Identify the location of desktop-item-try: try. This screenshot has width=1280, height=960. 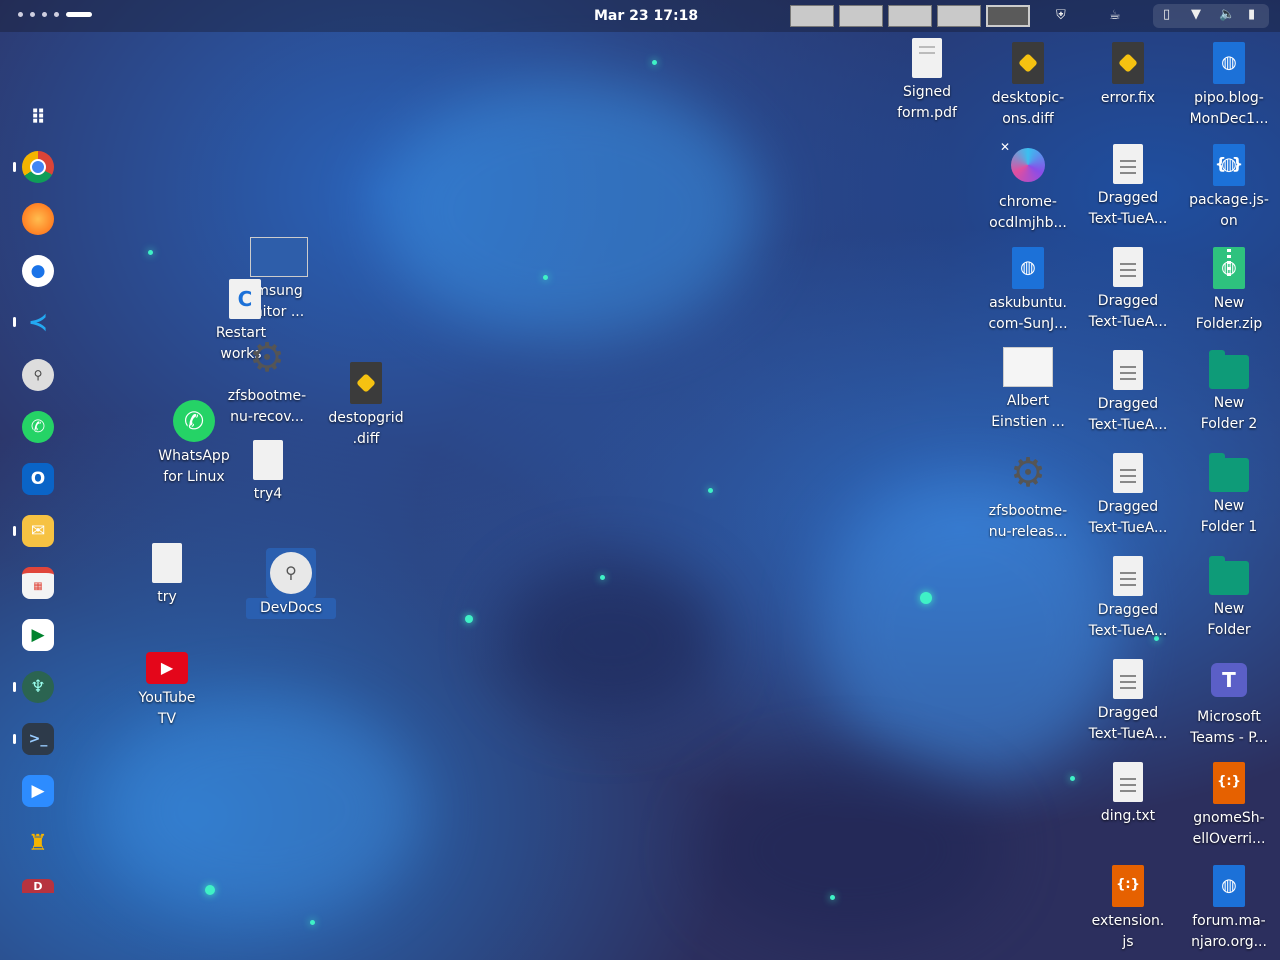
(167, 575).